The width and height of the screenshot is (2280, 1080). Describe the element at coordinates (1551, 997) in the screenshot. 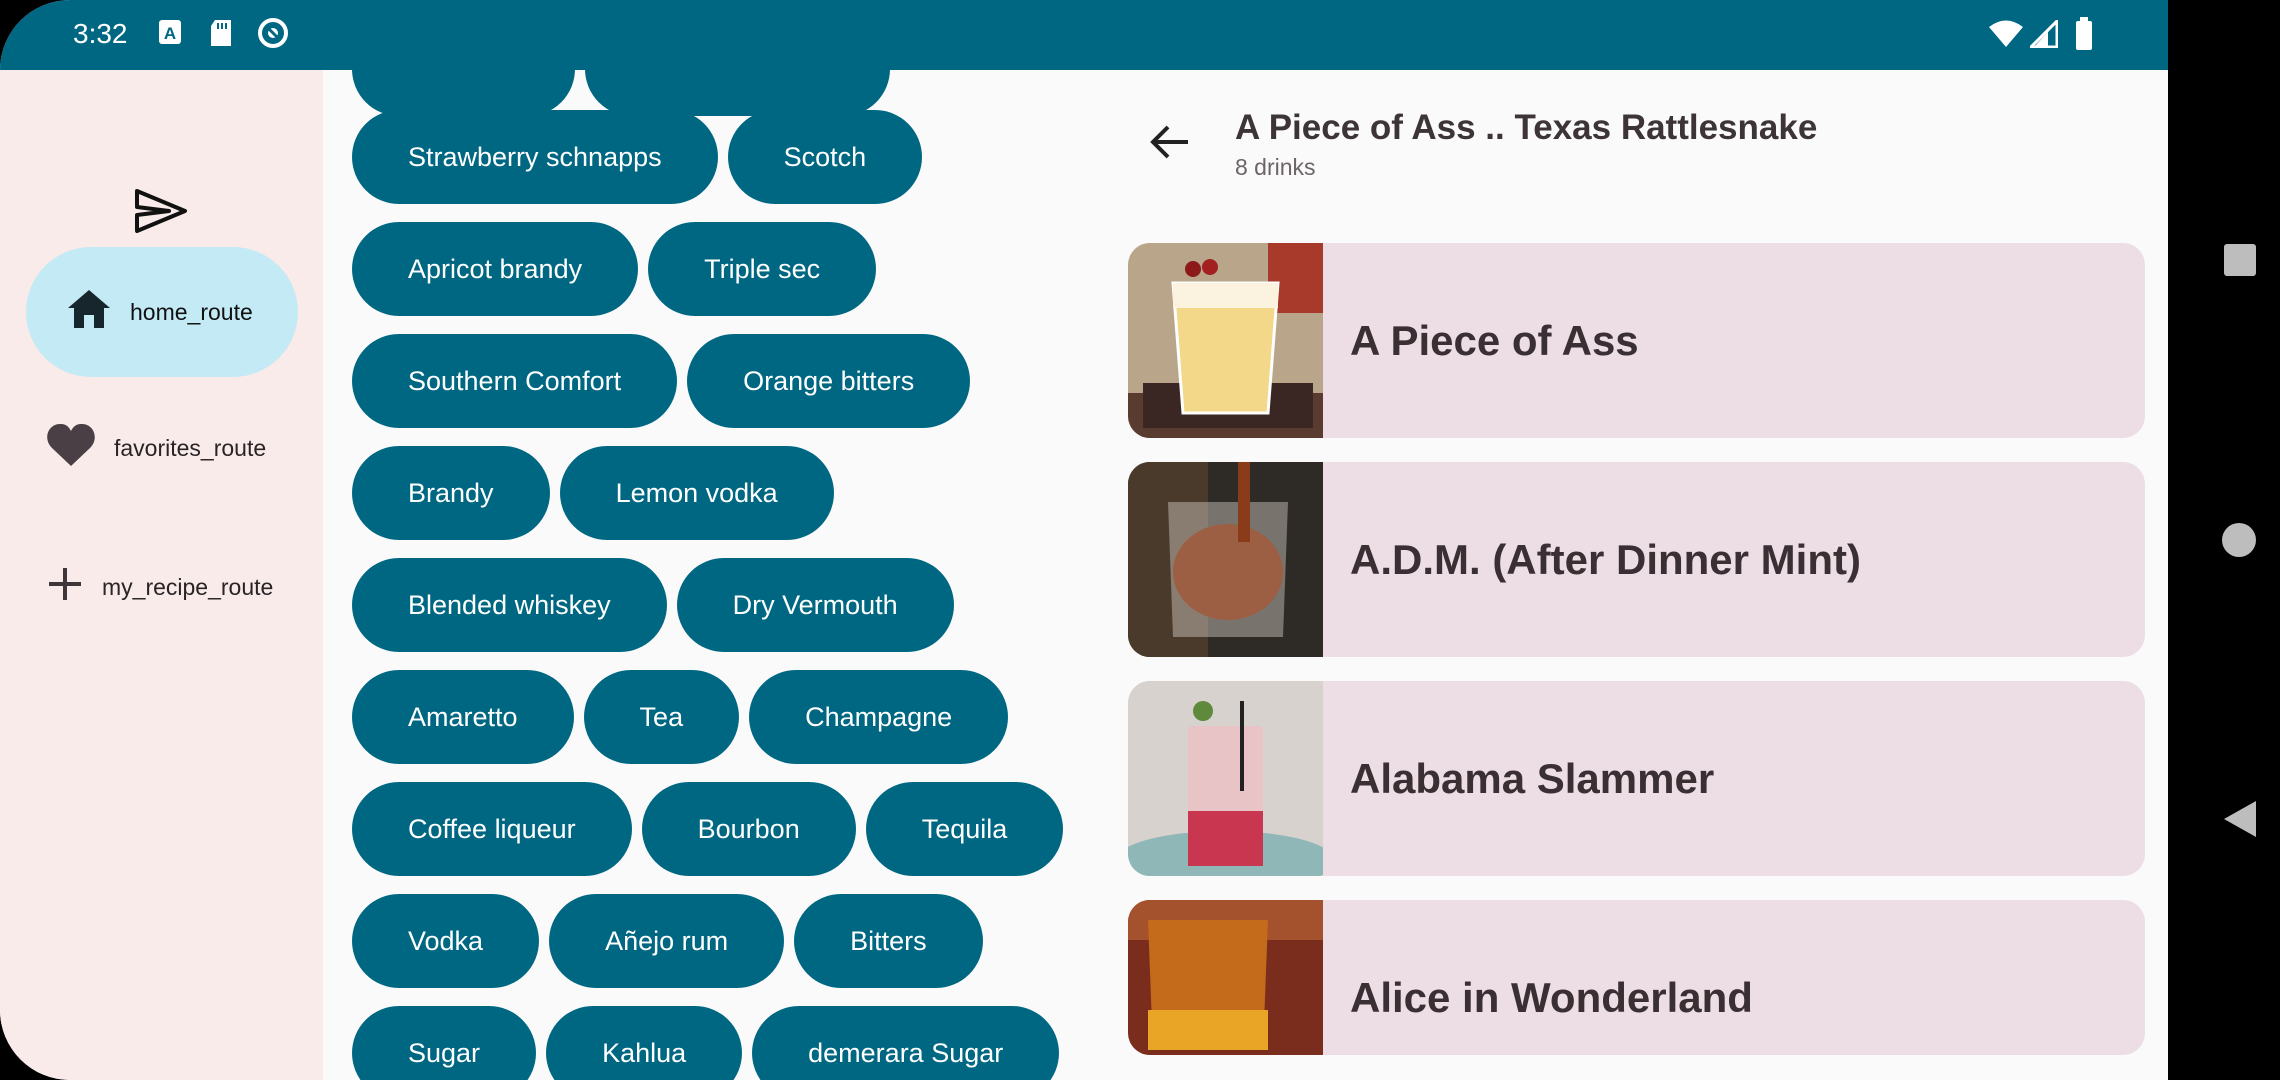

I see `drink-name: Alice in Wonderland` at that location.